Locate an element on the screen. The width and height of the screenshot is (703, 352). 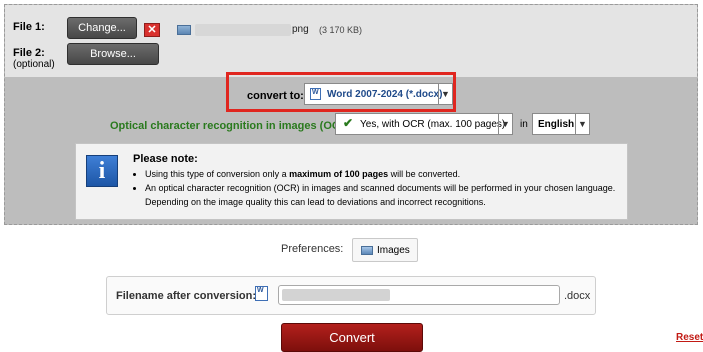
filename-box: Filename after conversion: .docx is located at coordinates (351, 295).